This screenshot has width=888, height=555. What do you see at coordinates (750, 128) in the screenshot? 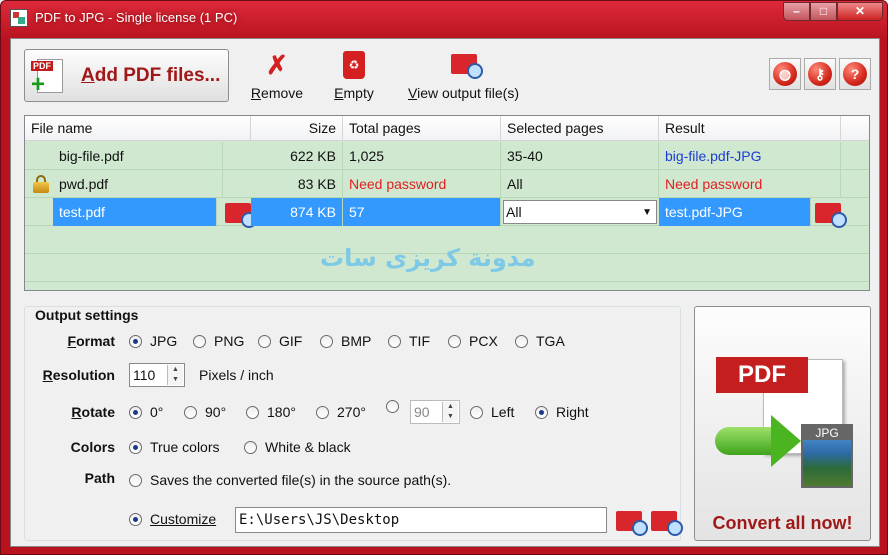
I see `column-result: Result` at bounding box center [750, 128].